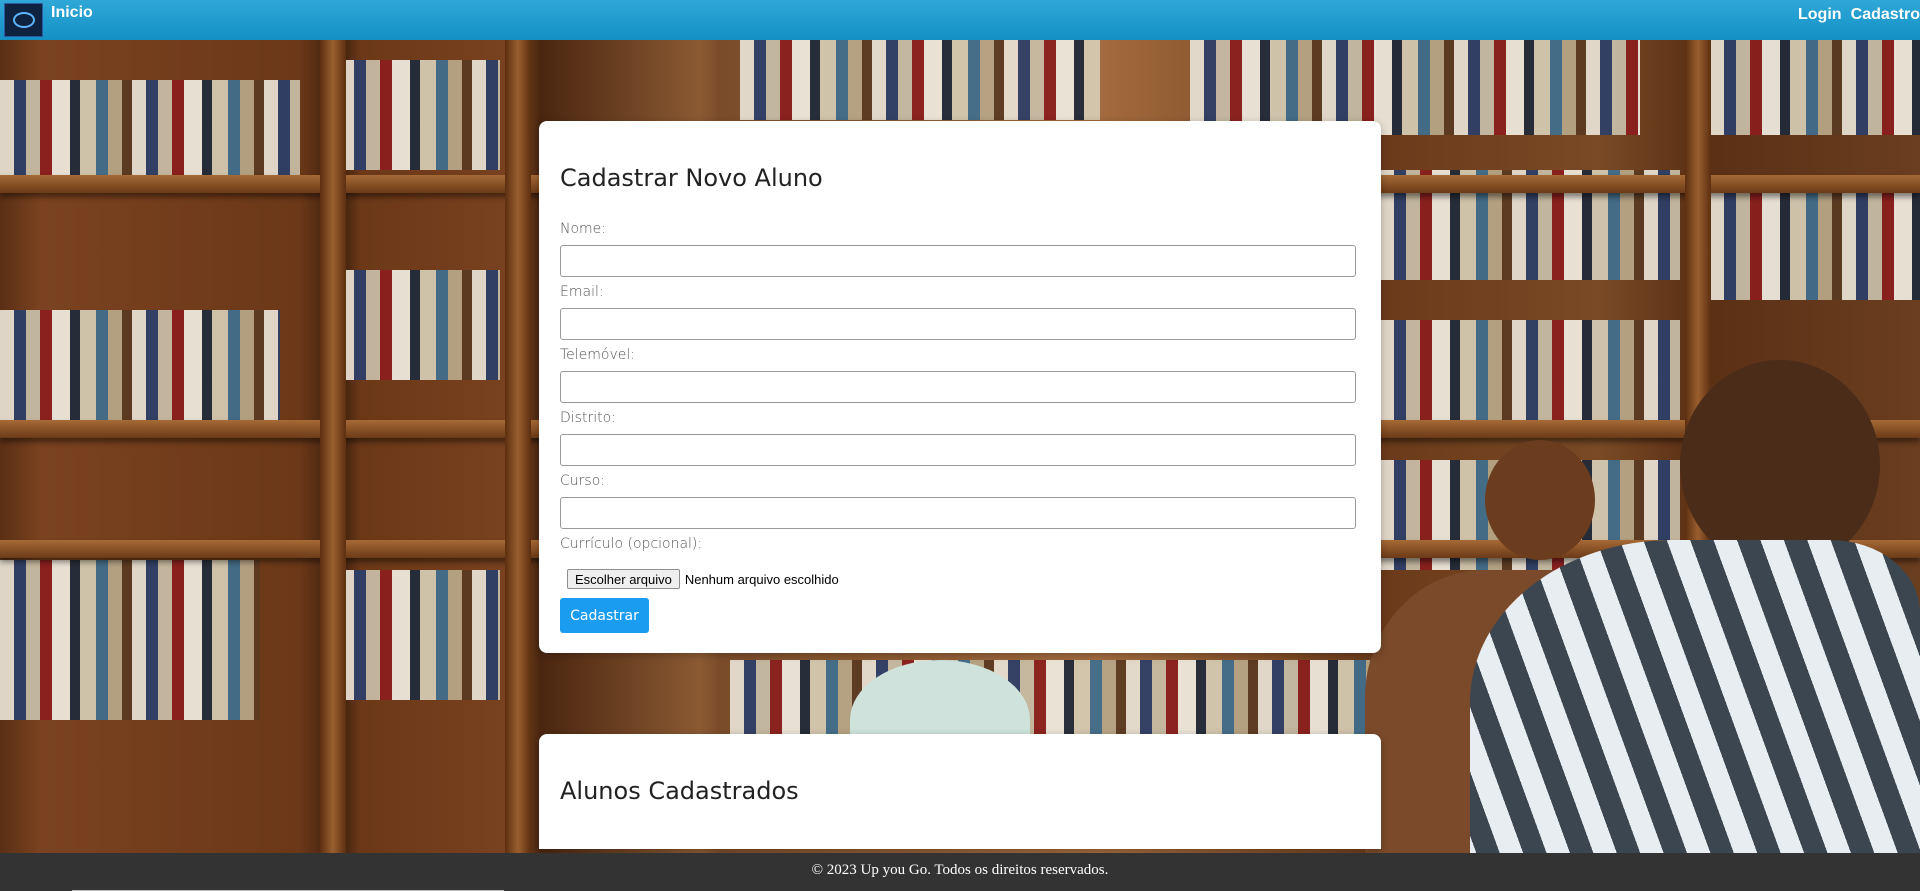 Image resolution: width=1920 pixels, height=891 pixels. Describe the element at coordinates (691, 178) in the screenshot. I see `form-title: Cadastrar Novo Aluno` at that location.